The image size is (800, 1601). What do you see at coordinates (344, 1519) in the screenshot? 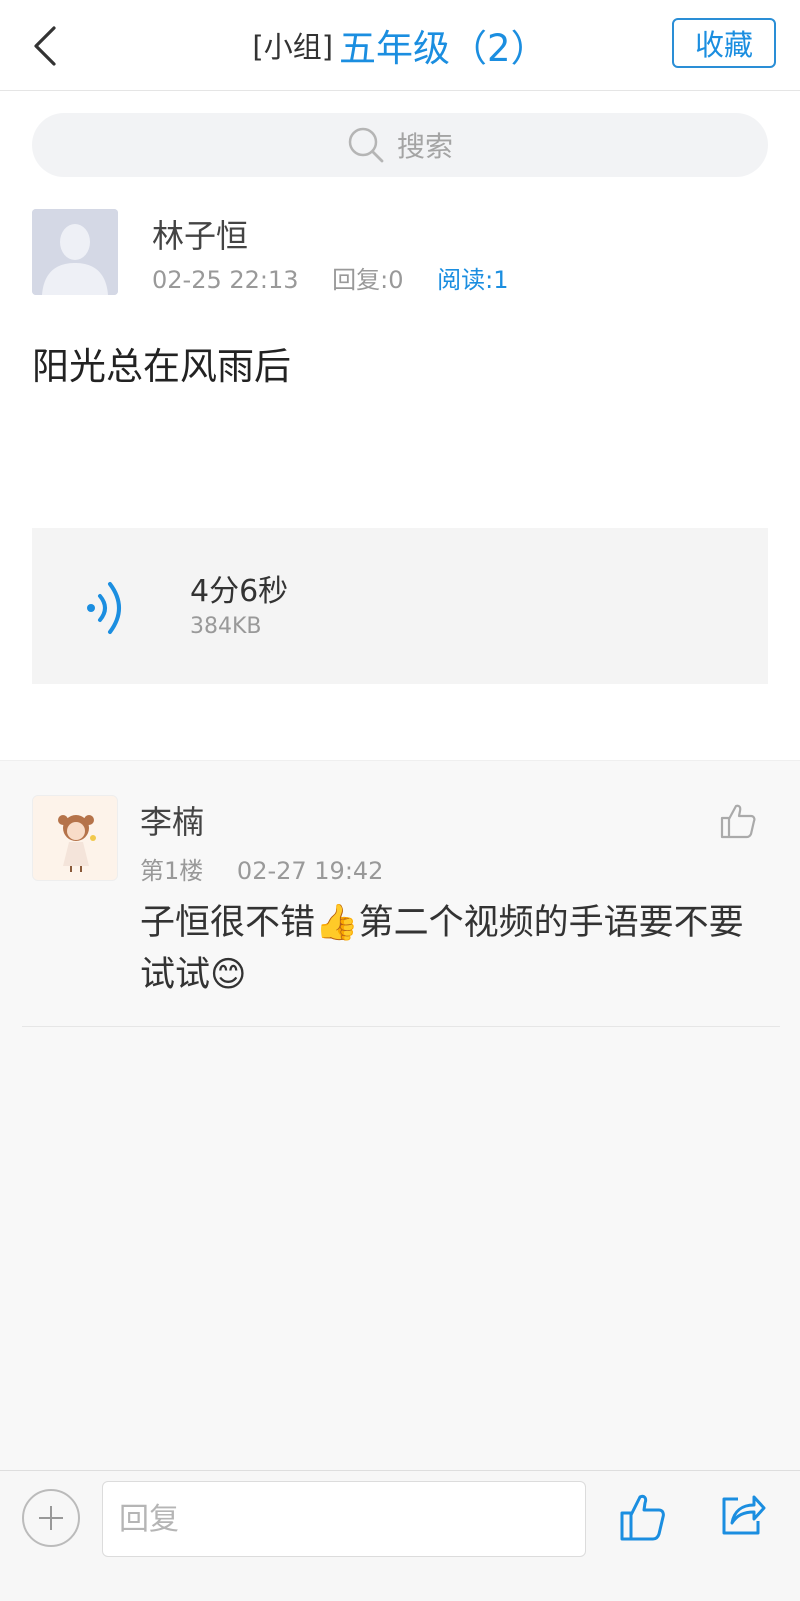
I see `reply-input` at bounding box center [344, 1519].